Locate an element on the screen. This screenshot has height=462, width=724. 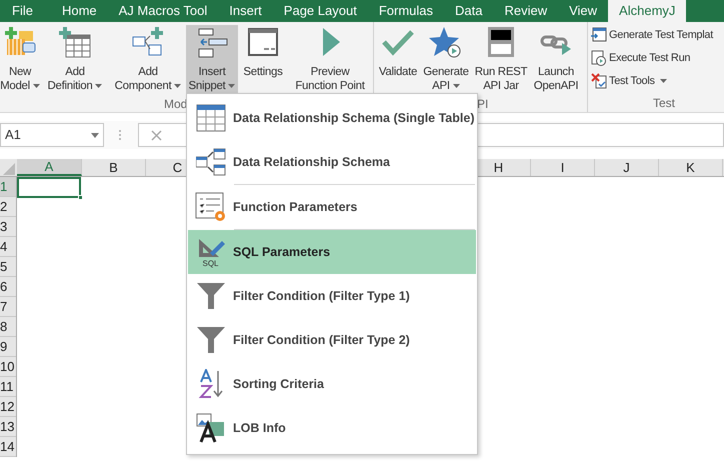
group-label: Test is located at coordinates (664, 103).